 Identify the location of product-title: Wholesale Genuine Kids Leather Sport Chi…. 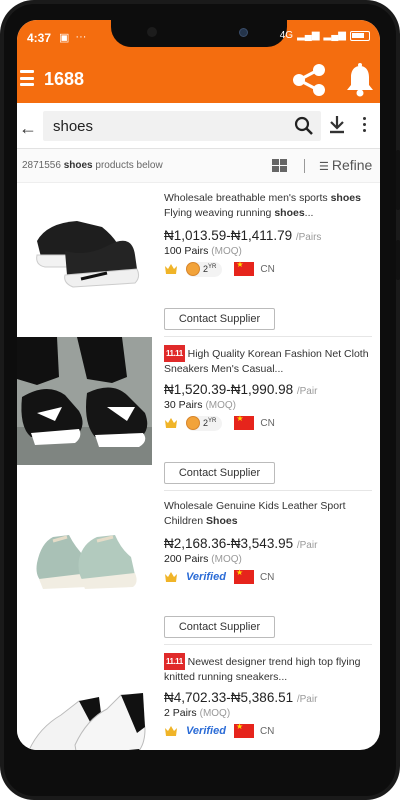
(269, 514).